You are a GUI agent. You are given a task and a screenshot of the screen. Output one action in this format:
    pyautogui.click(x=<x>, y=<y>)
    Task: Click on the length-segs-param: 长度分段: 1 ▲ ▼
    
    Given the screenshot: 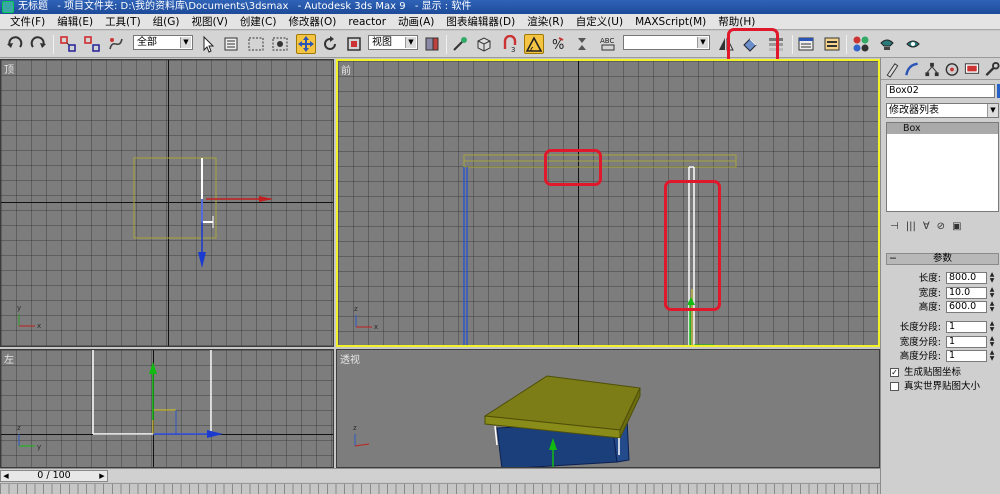 What is the action you would take?
    pyautogui.click(x=942, y=327)
    